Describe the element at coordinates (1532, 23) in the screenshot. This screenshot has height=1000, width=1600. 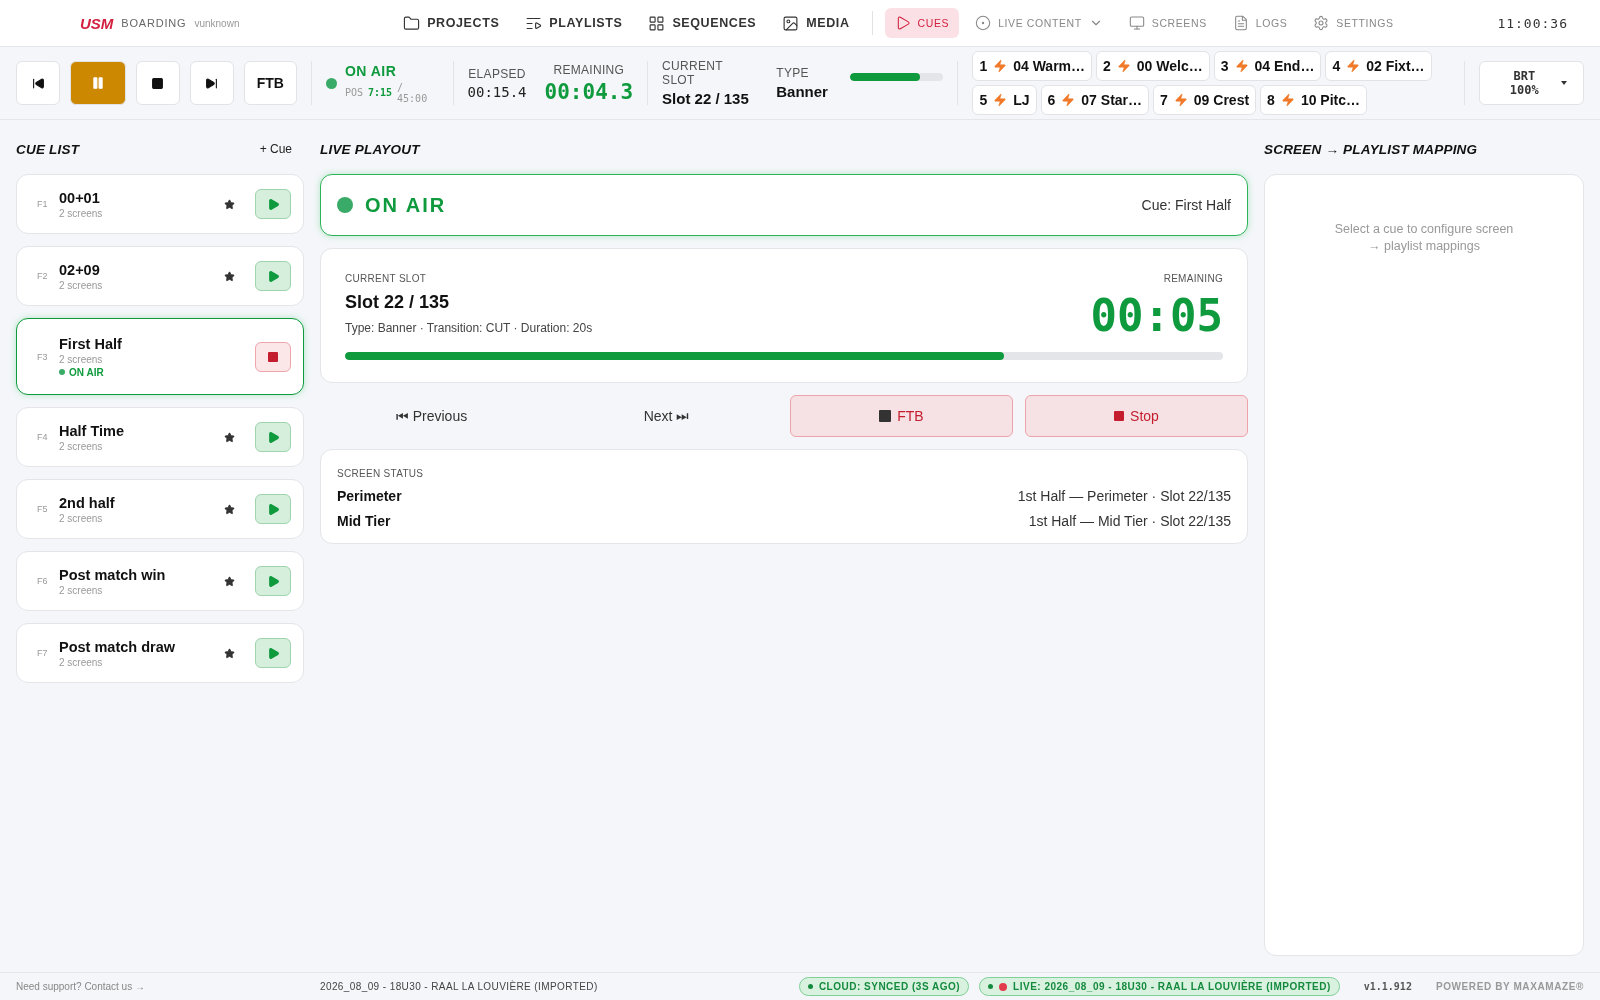
I see `clock: 11:00:36` at that location.